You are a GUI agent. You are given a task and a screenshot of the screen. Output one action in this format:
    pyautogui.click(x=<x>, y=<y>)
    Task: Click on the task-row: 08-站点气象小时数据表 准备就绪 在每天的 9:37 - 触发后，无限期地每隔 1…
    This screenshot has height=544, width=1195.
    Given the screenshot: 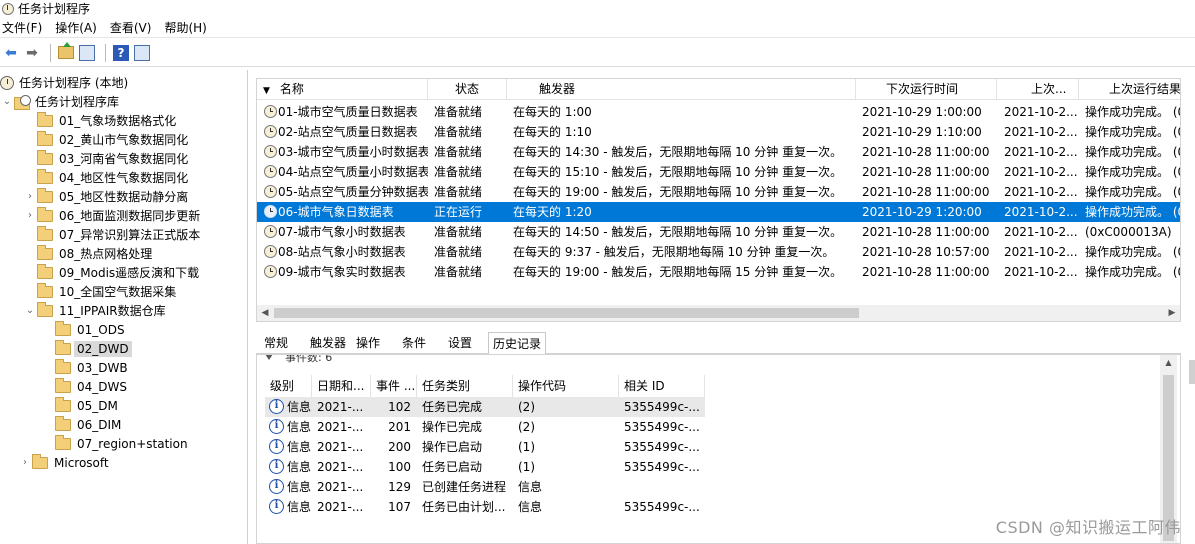 What is the action you would take?
    pyautogui.click(x=718, y=252)
    